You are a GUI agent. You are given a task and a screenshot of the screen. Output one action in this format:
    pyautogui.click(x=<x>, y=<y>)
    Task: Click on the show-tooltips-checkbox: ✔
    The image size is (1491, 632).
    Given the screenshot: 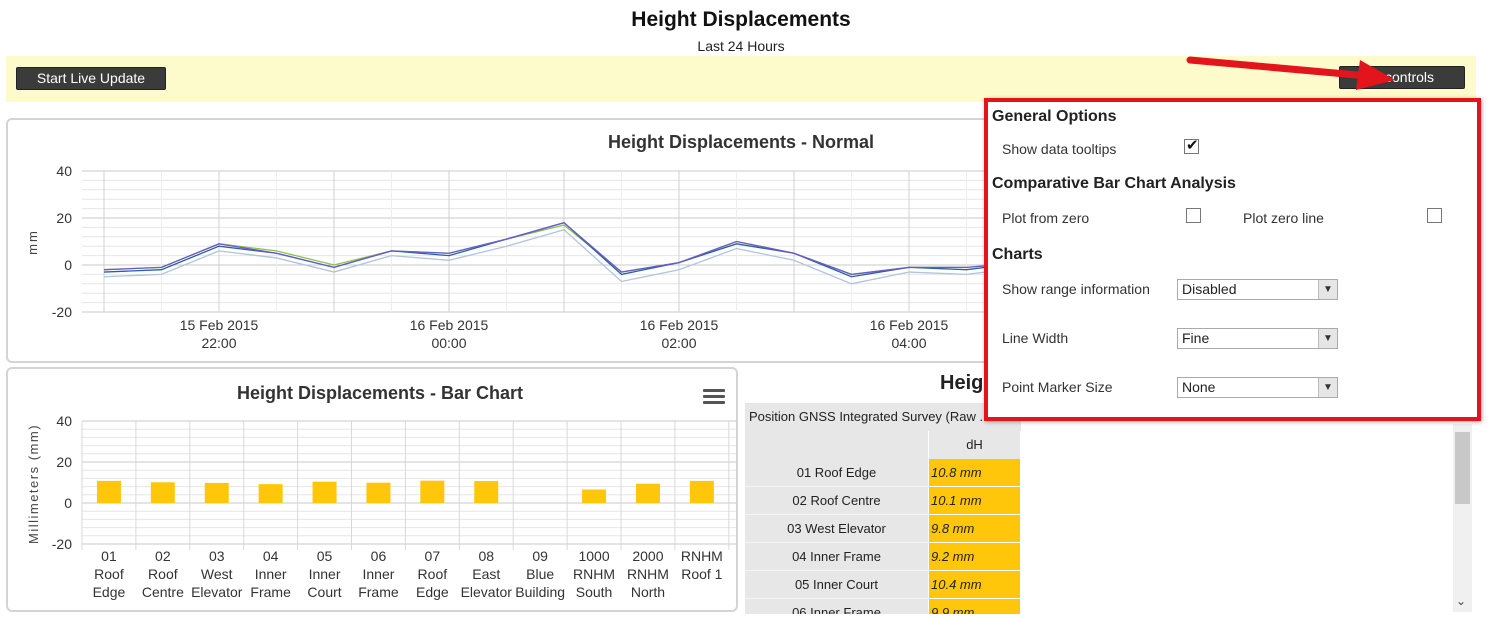 What is the action you would take?
    pyautogui.click(x=1191, y=145)
    